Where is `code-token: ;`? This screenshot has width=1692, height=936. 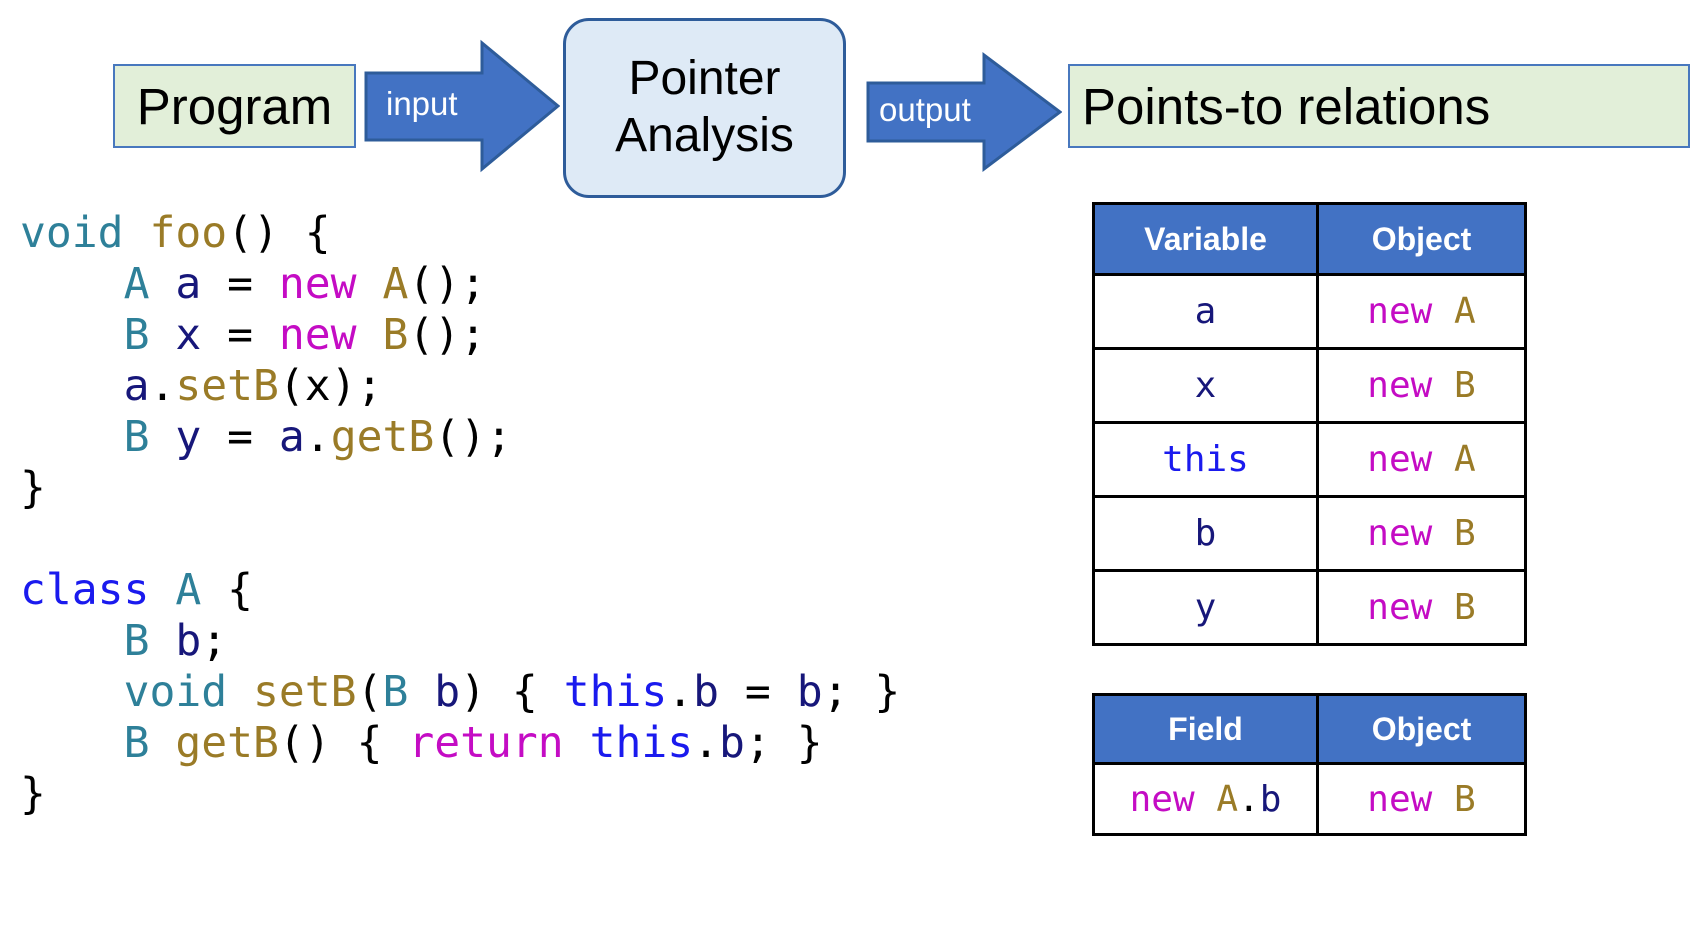 code-token: ; is located at coordinates (214, 641).